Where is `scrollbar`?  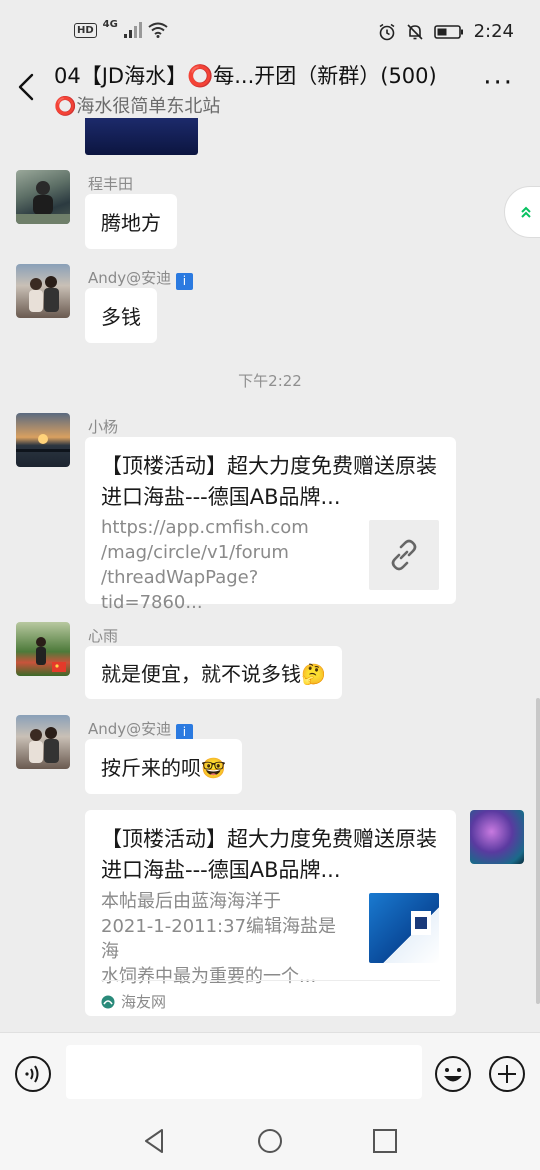 scrollbar is located at coordinates (538, 851).